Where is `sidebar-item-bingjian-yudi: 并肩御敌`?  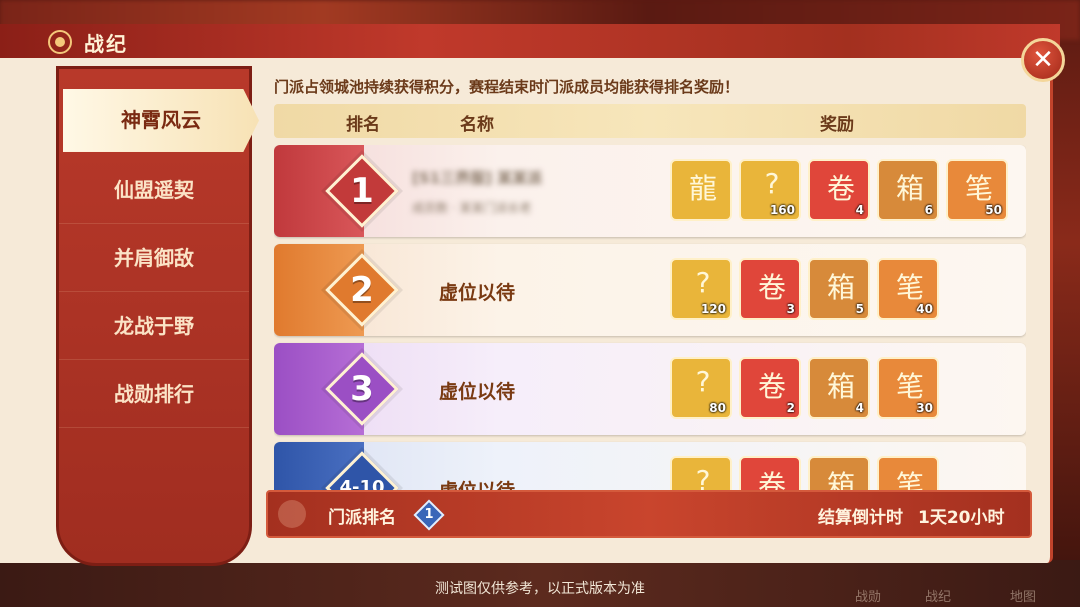 sidebar-item-bingjian-yudi: 并肩御敌 is located at coordinates (154, 258).